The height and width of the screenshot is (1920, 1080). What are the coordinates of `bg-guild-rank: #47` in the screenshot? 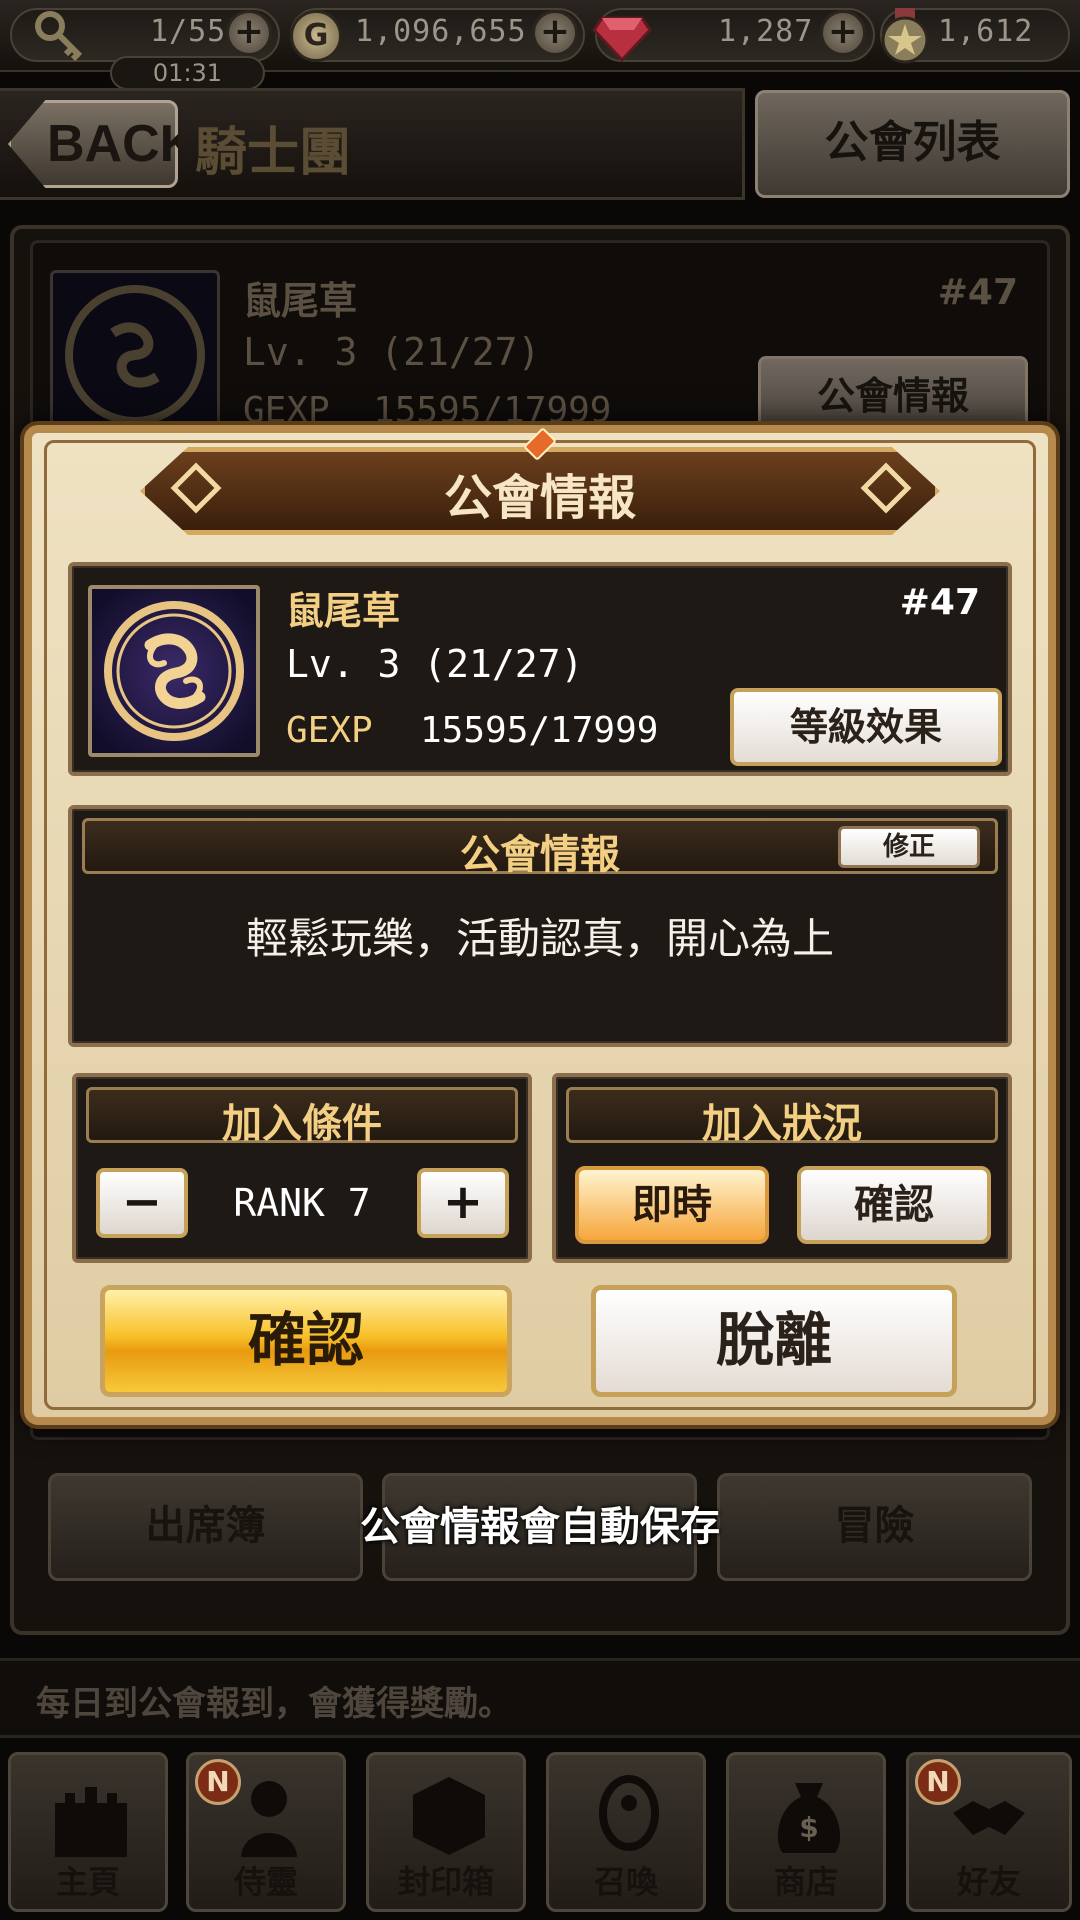 It's located at (977, 292).